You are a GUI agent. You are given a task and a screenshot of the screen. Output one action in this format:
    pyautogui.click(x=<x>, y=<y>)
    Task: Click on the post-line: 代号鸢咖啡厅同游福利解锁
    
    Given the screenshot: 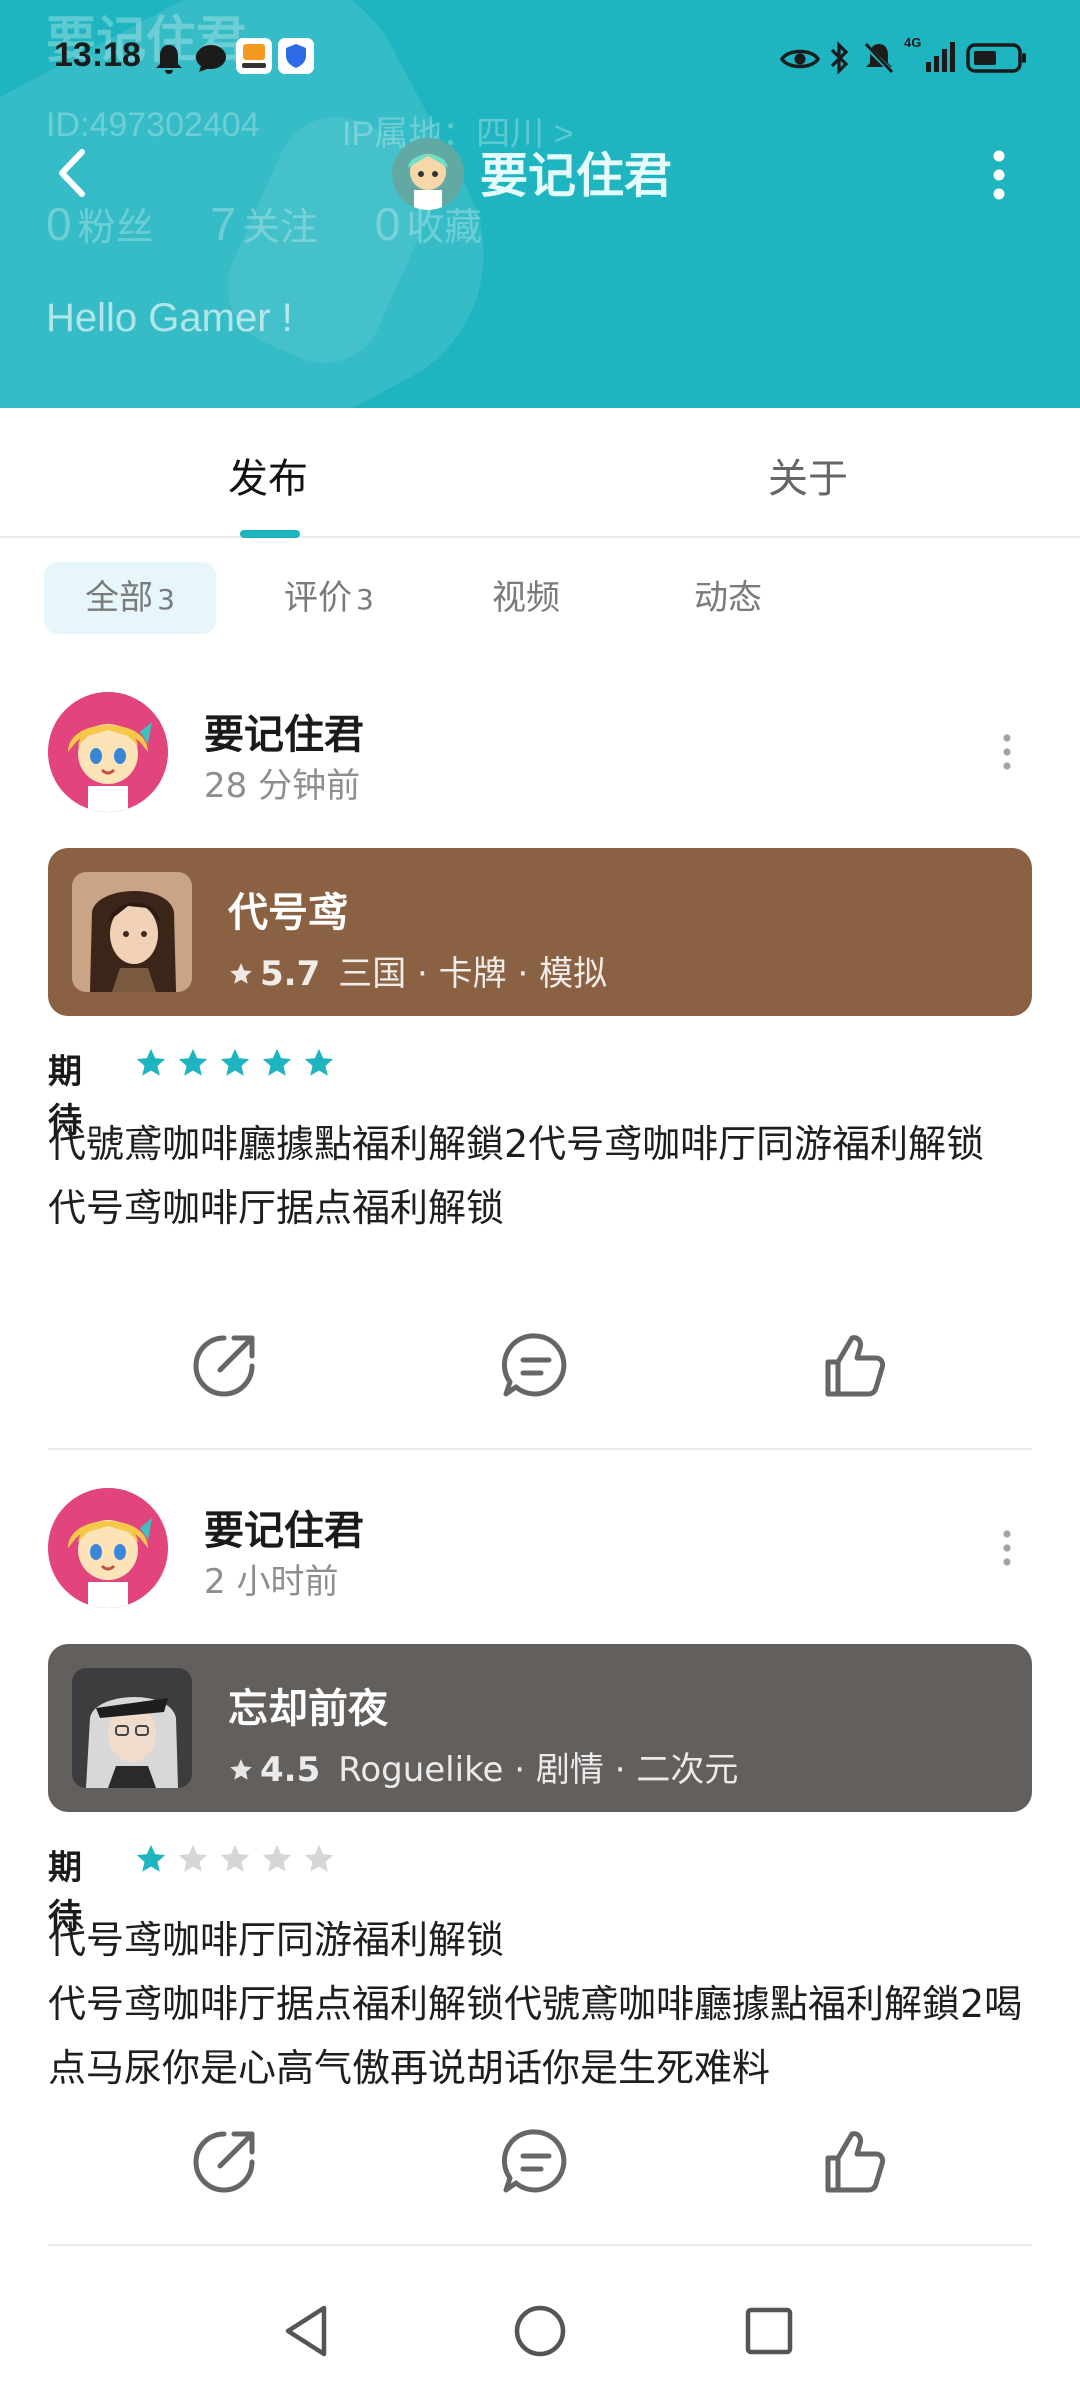 What is the action you would take?
    pyautogui.click(x=276, y=1940)
    